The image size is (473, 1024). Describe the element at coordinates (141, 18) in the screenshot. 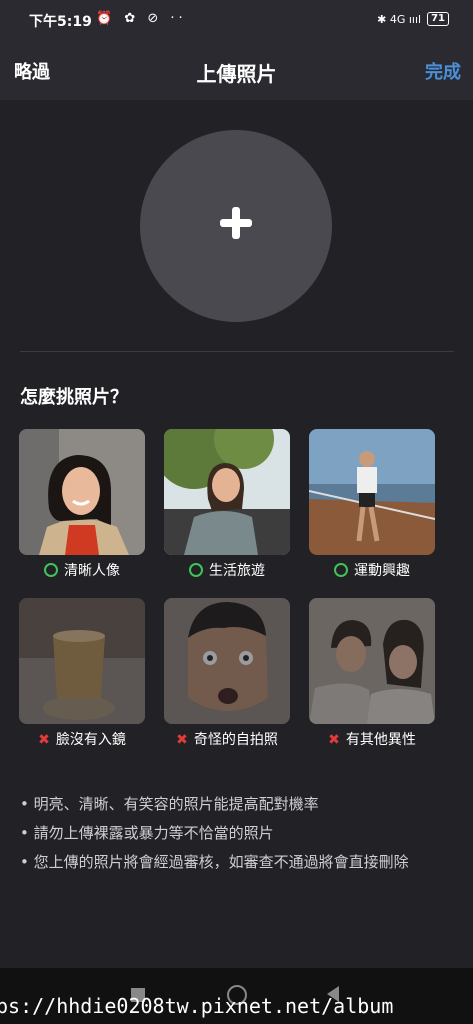

I see `notification-icons: ⏰ ✿ ⊘ ··` at that location.